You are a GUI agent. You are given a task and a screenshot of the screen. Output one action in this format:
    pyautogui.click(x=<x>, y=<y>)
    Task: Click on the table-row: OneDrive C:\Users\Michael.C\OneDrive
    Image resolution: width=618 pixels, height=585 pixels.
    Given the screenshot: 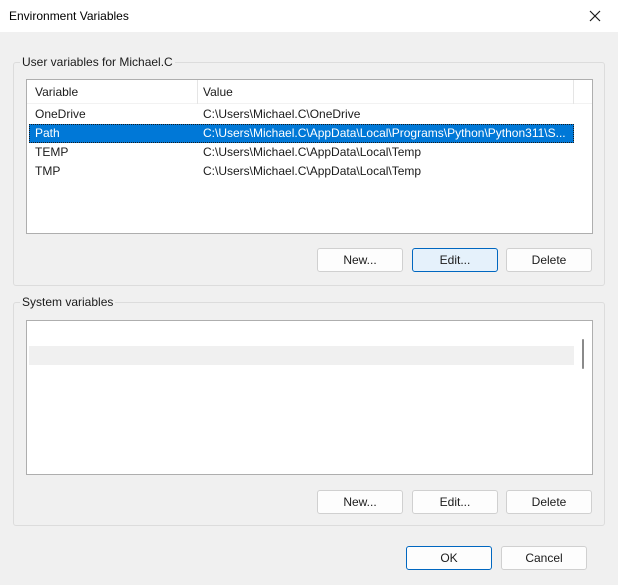 What is the action you would take?
    pyautogui.click(x=301, y=114)
    